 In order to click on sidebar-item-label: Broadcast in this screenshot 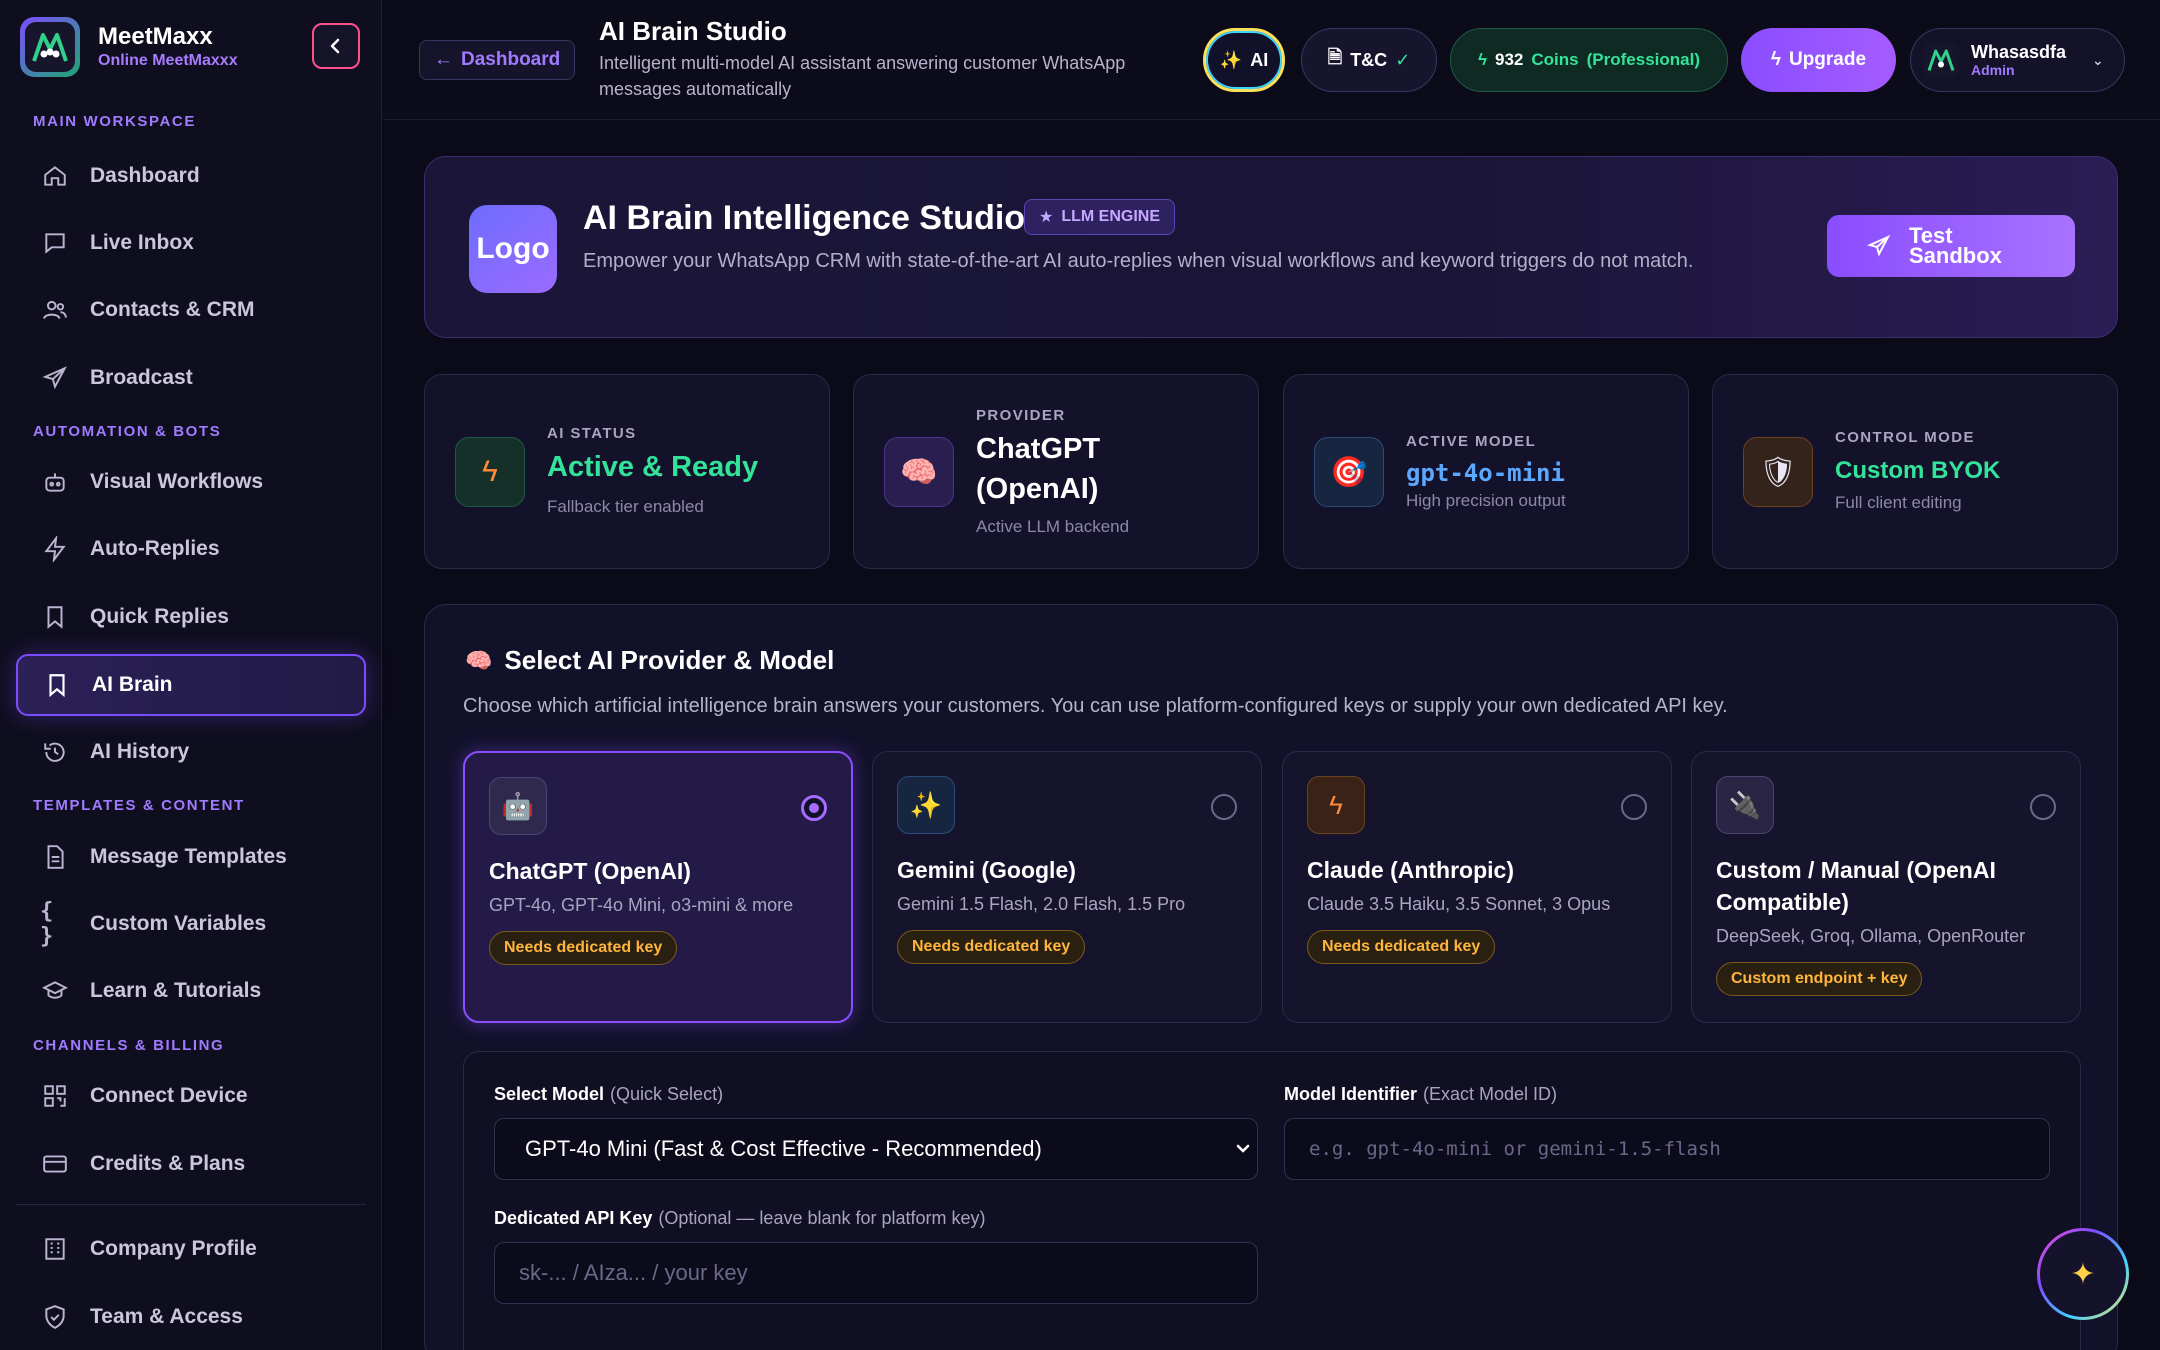, I will do `click(141, 377)`.